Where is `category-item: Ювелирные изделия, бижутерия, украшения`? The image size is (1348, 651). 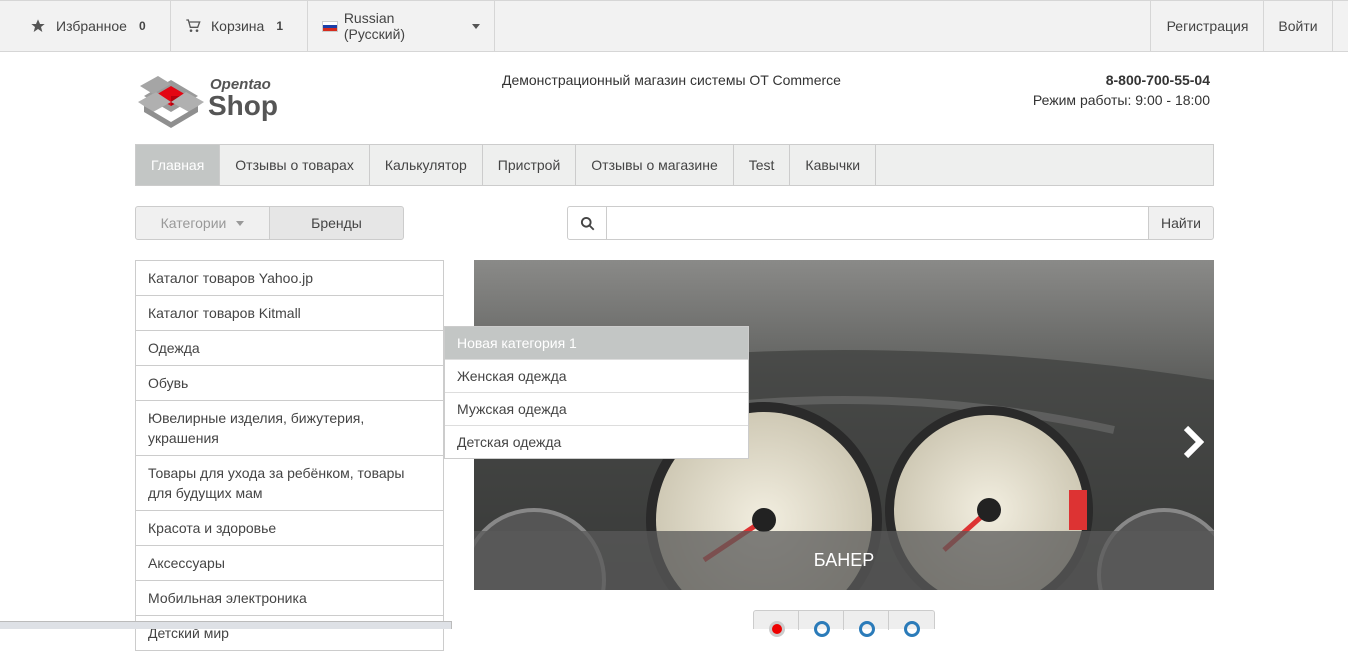 category-item: Ювелирные изделия, бижутерия, украшения is located at coordinates (289, 428).